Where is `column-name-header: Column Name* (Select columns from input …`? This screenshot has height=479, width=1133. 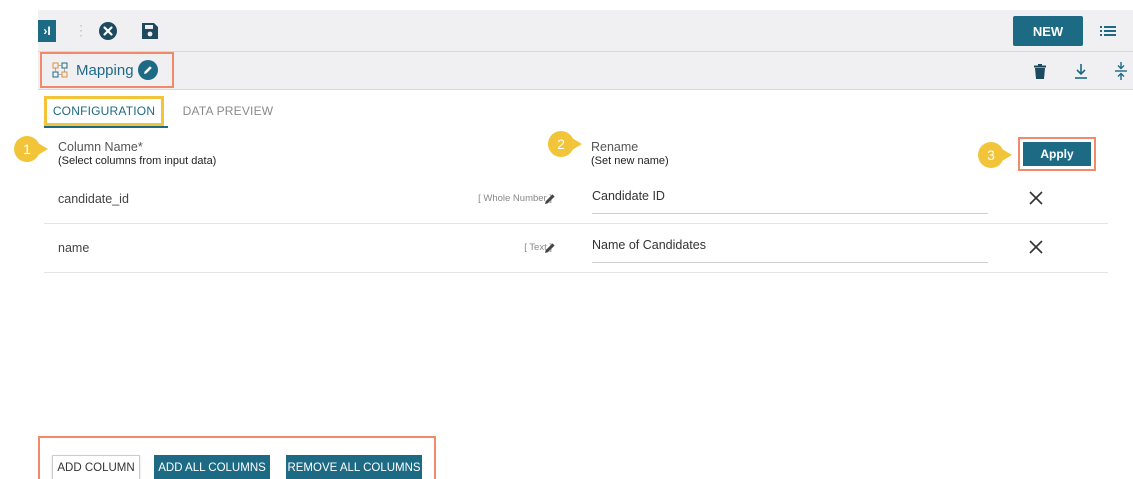 column-name-header: Column Name* (Select columns from input … is located at coordinates (137, 154).